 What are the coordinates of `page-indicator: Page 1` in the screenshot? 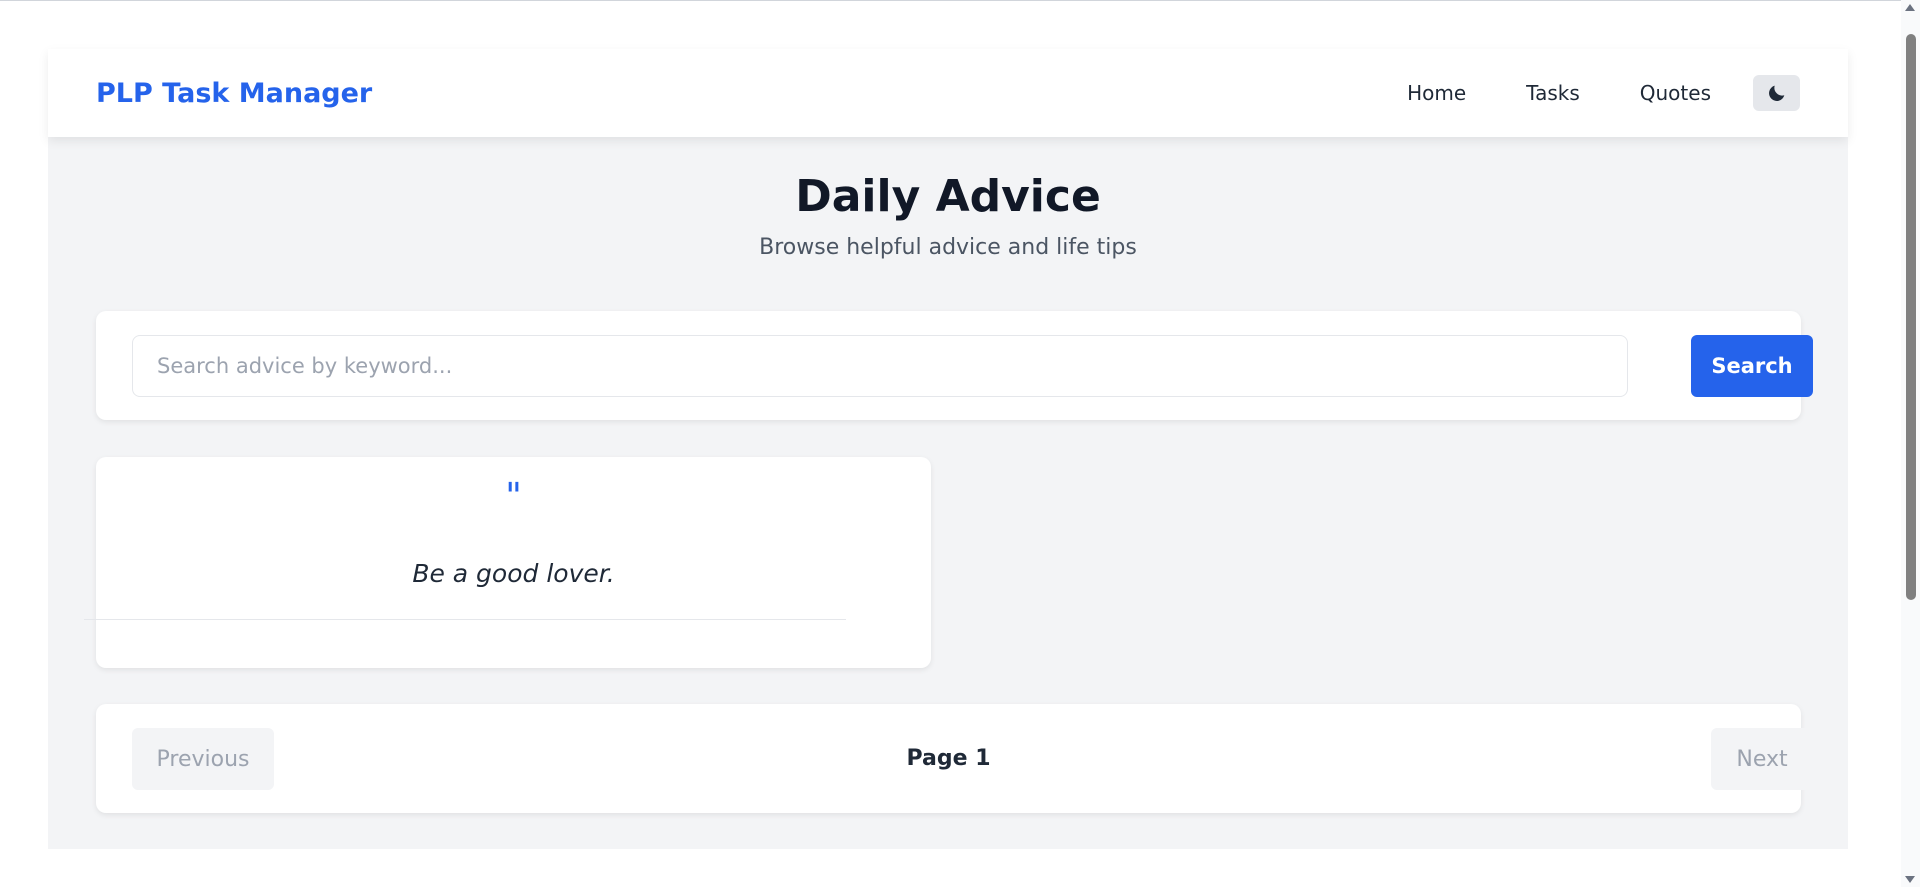 It's located at (948, 758).